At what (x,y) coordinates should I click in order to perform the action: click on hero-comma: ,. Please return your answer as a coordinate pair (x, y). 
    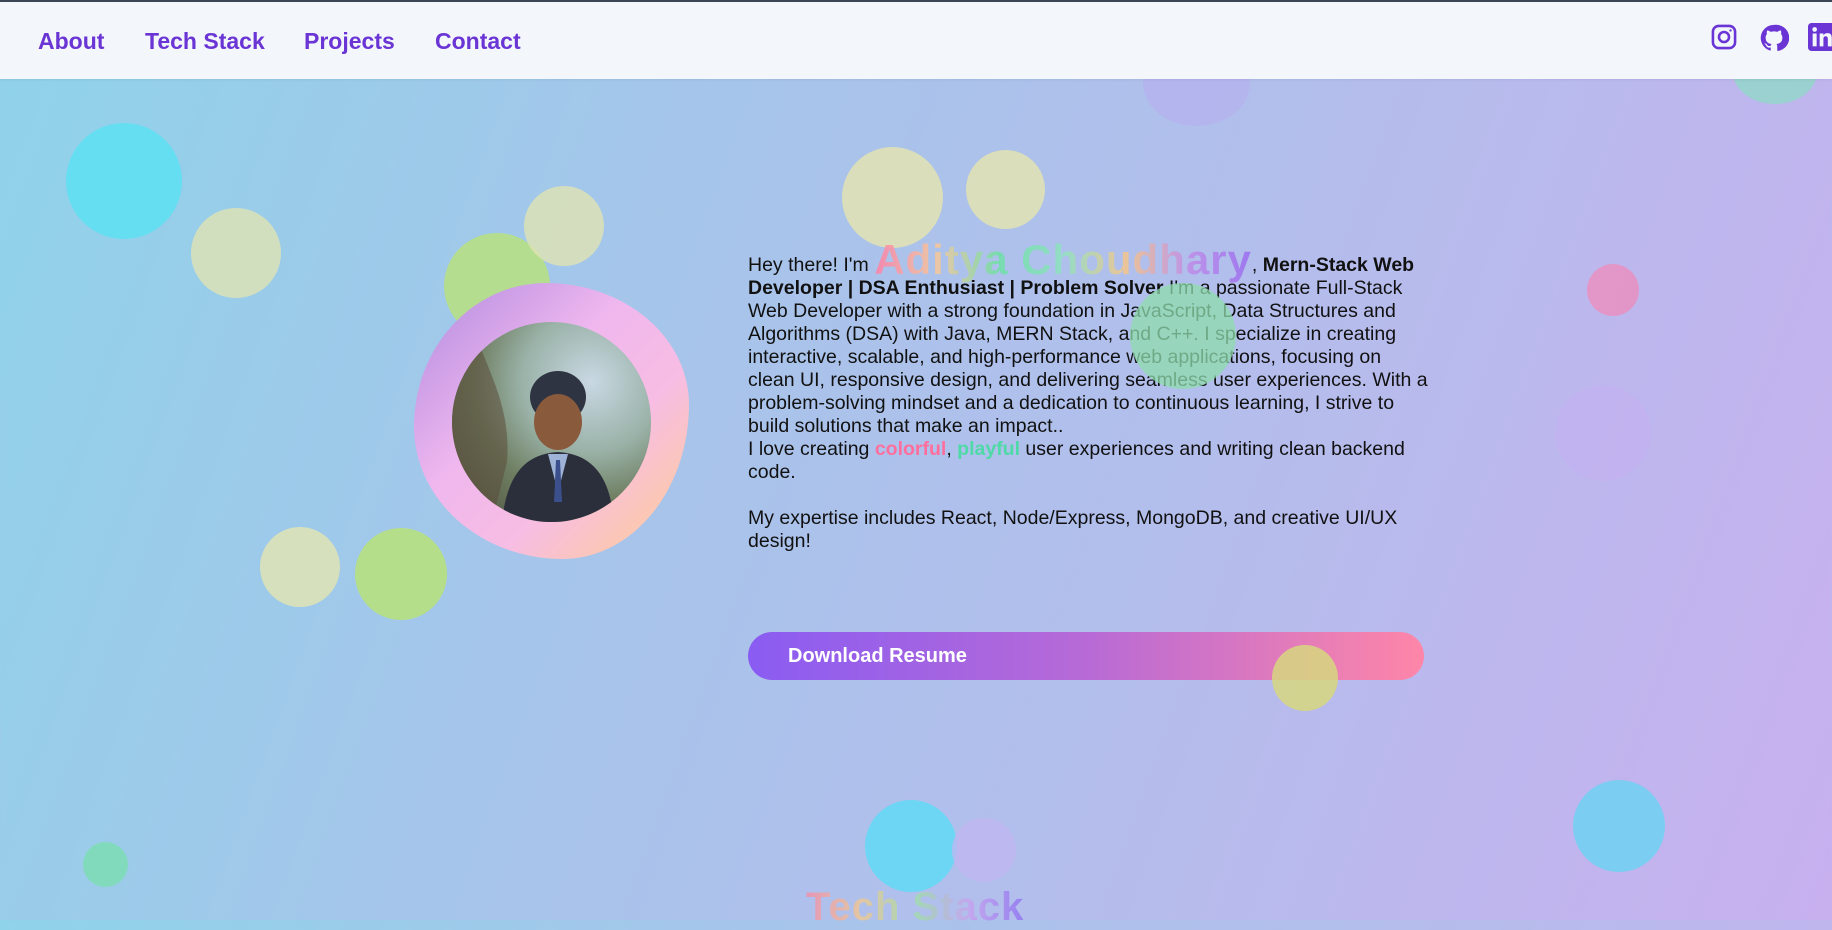
    Looking at the image, I should click on (1254, 265).